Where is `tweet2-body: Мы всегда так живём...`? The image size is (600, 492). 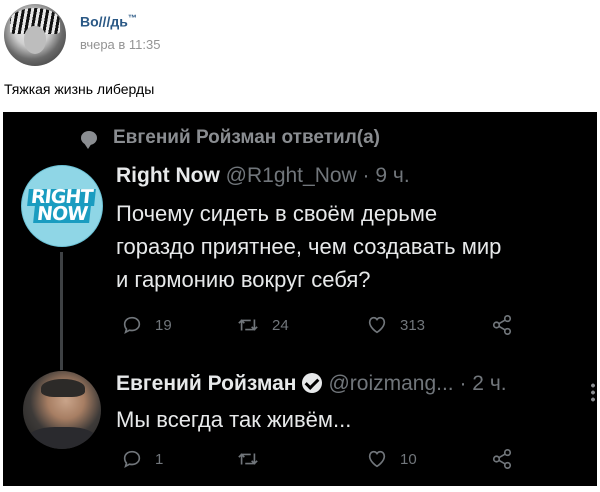 tweet2-body: Мы всегда так живём... is located at coordinates (234, 419).